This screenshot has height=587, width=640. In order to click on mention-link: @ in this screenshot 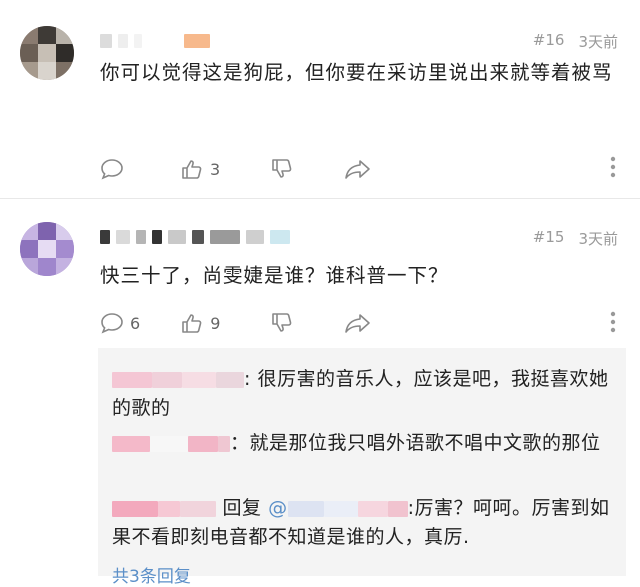, I will do `click(313, 508)`.